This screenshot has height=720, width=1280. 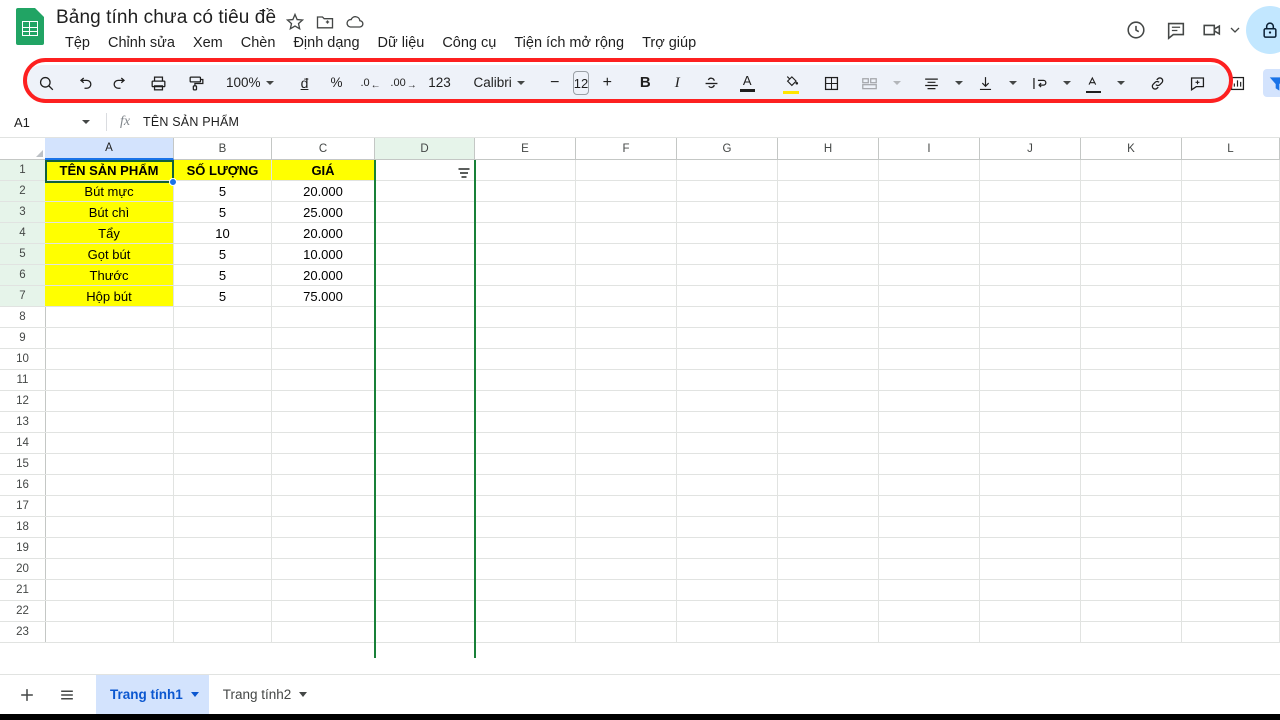 I want to click on cell-G11, so click(x=727, y=380).